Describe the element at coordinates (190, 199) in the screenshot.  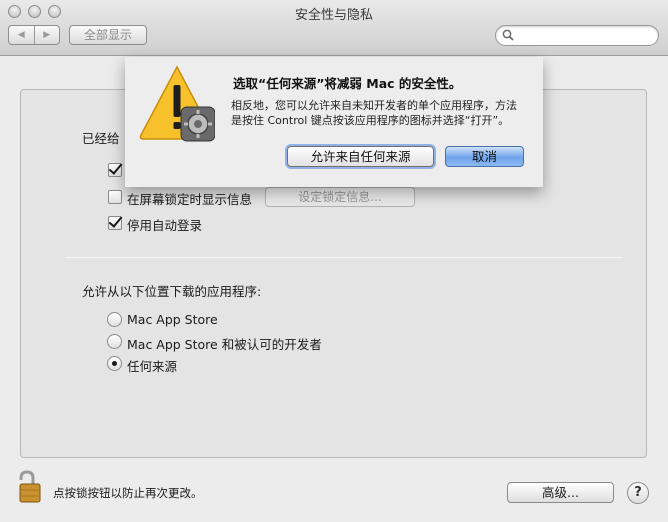
I see `lock-message-label: 在屏幕锁定时显示信息` at that location.